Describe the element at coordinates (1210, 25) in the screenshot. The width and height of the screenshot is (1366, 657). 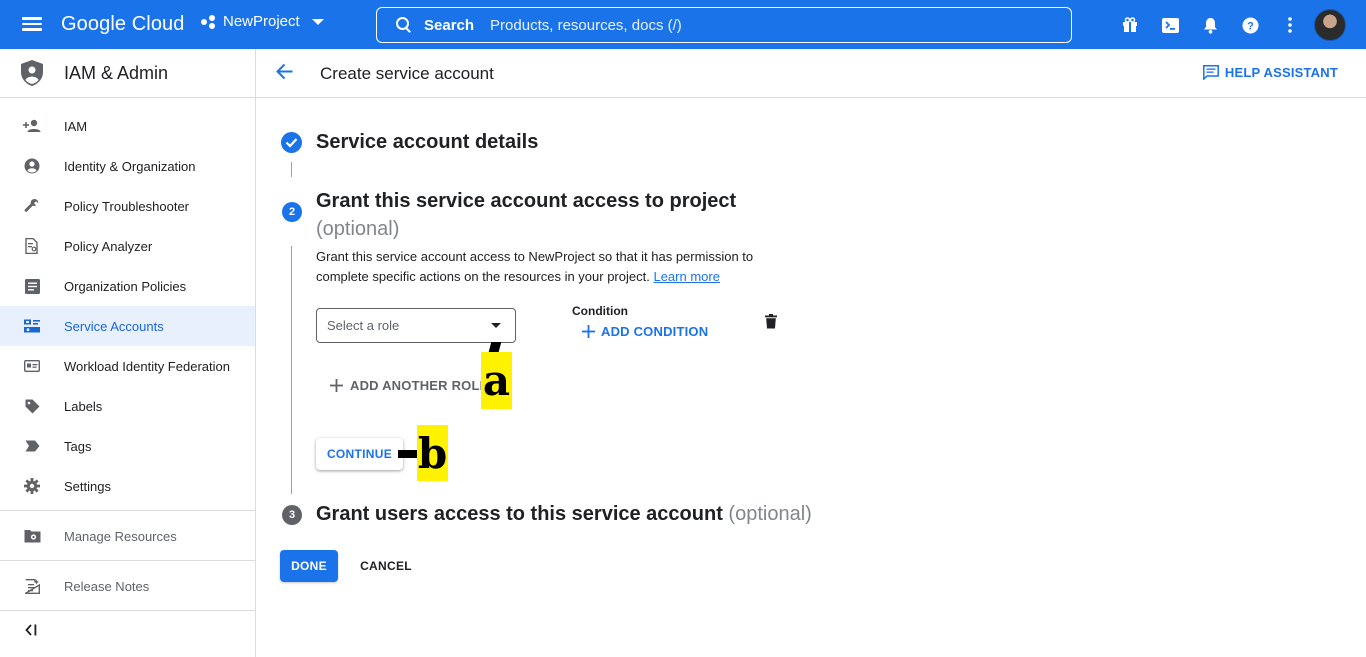
I see `notifications-icon` at that location.